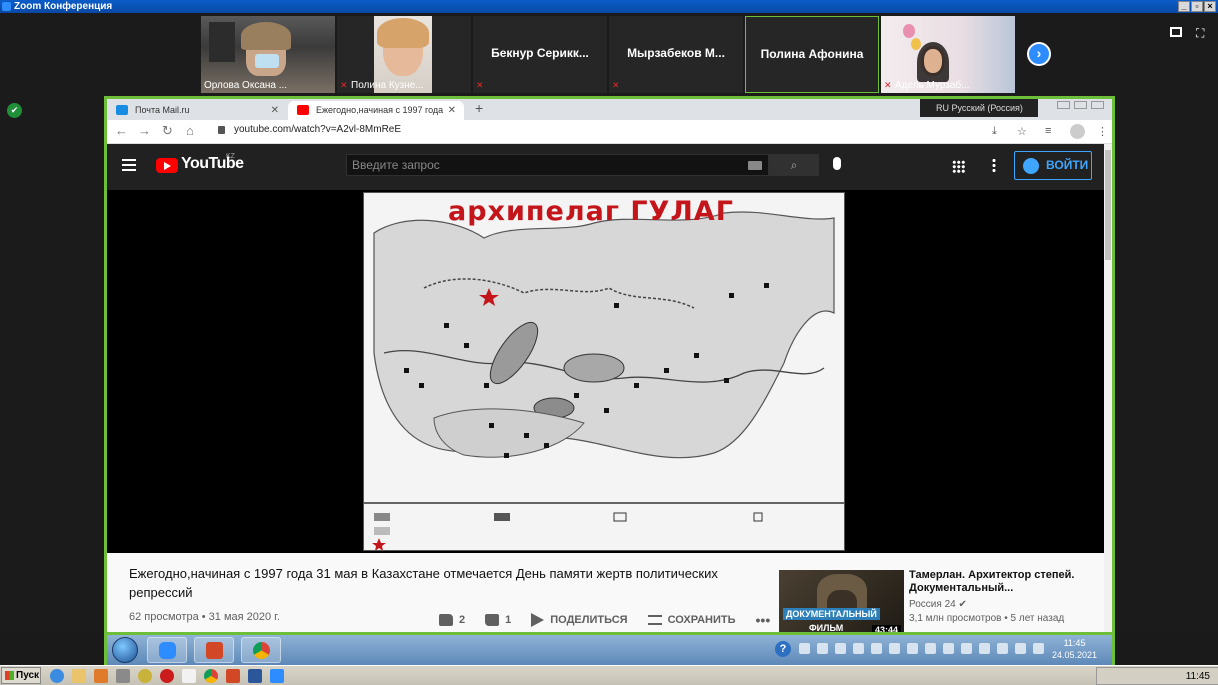 The image size is (1218, 685). What do you see at coordinates (125, 650) in the screenshot?
I see `start-orb-icon` at bounding box center [125, 650].